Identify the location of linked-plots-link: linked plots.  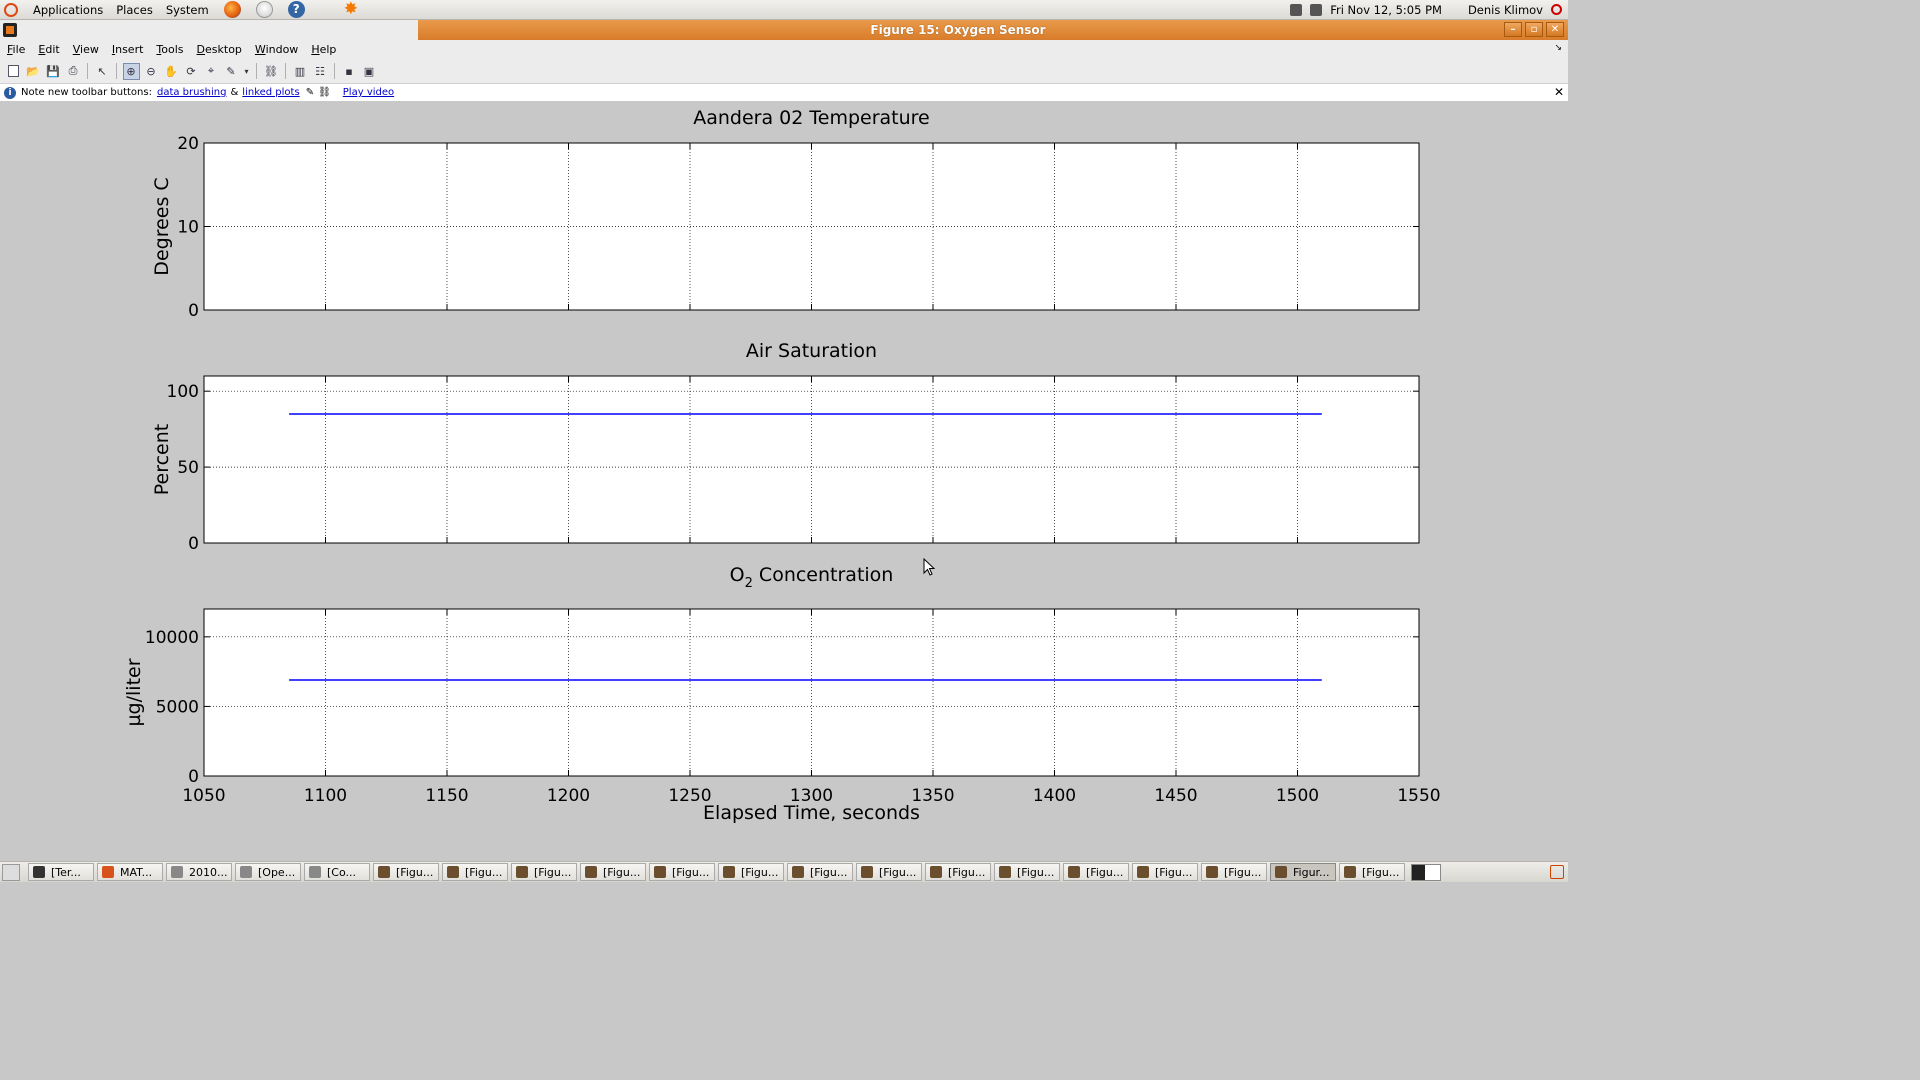
(270, 92).